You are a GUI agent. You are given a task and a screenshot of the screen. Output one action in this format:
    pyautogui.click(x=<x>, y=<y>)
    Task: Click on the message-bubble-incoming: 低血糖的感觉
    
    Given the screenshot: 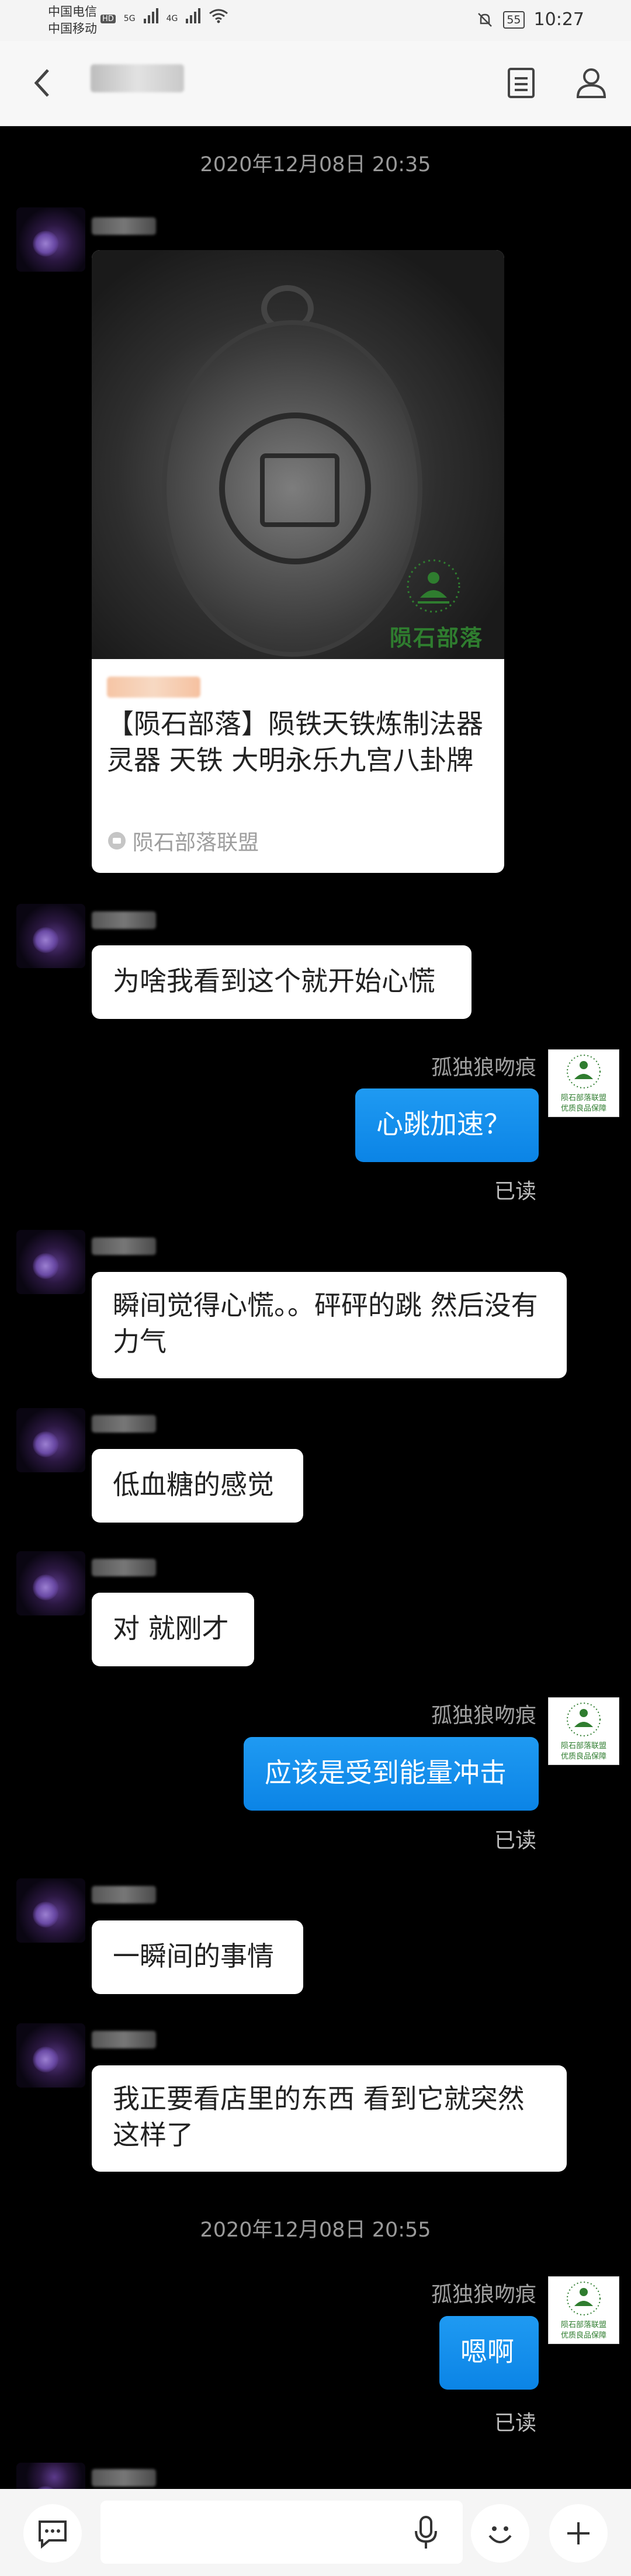 What is the action you would take?
    pyautogui.click(x=197, y=1486)
    